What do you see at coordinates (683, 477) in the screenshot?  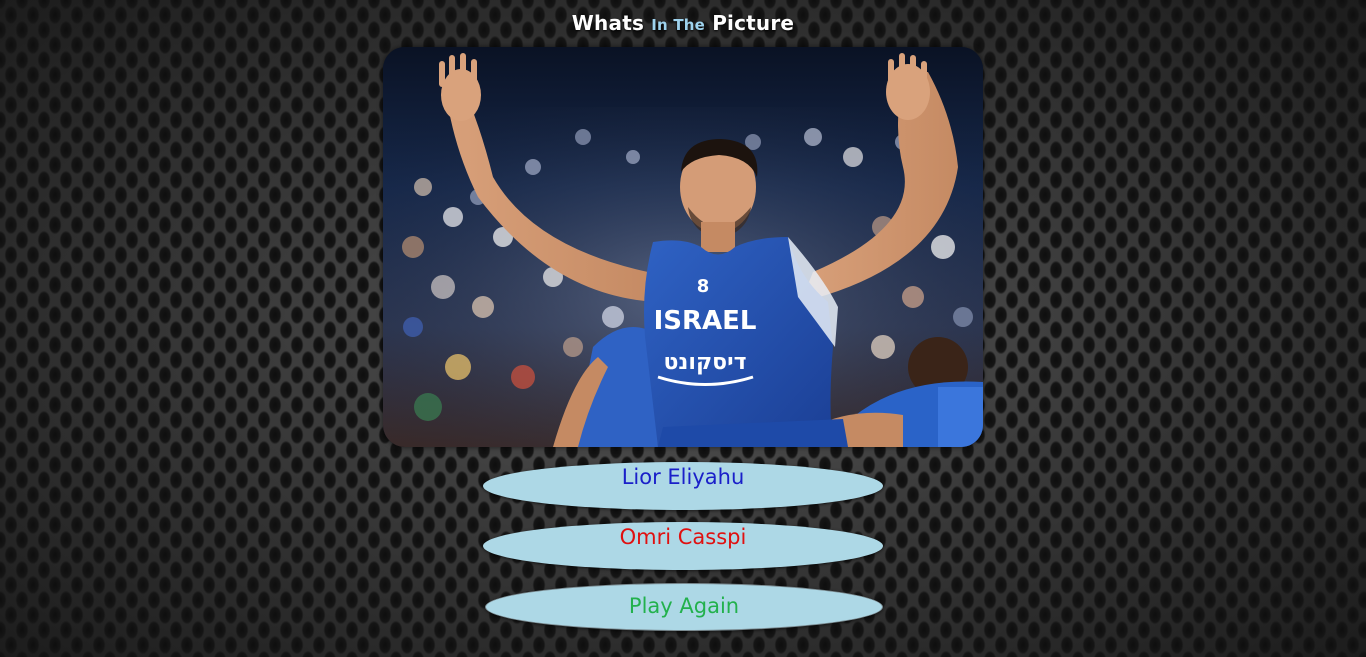 I see `answer-label-1: Lior Eliyahu` at bounding box center [683, 477].